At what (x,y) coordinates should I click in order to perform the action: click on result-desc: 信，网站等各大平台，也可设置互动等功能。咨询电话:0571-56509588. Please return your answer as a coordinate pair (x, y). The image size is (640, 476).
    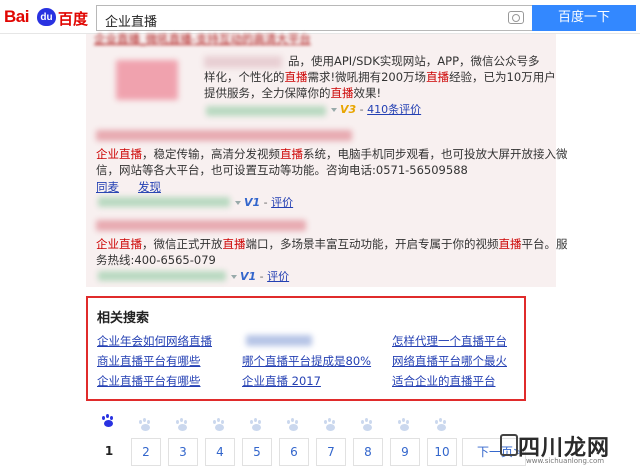
    Looking at the image, I should click on (282, 170).